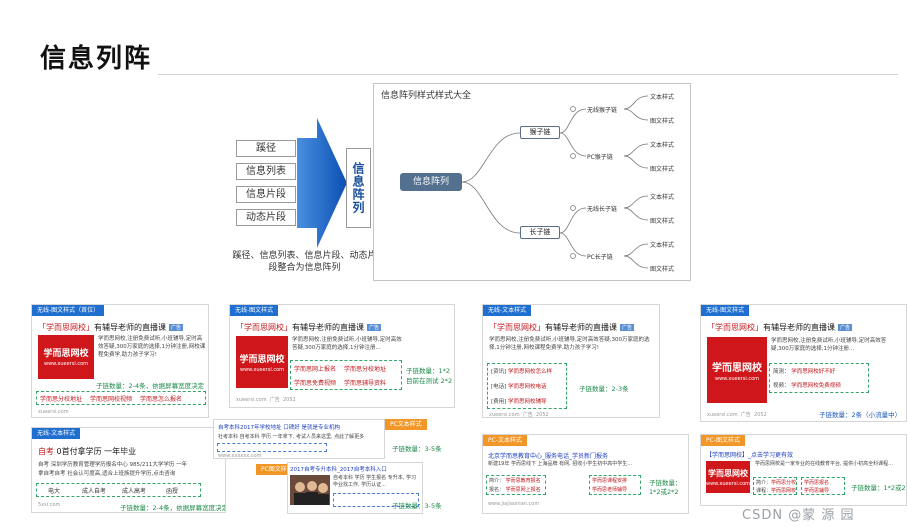  What do you see at coordinates (304, 262) in the screenshot?
I see `merge-caption: 蹊径、信息列表、信息片段、动态片段整合为信息阵列` at bounding box center [304, 262].